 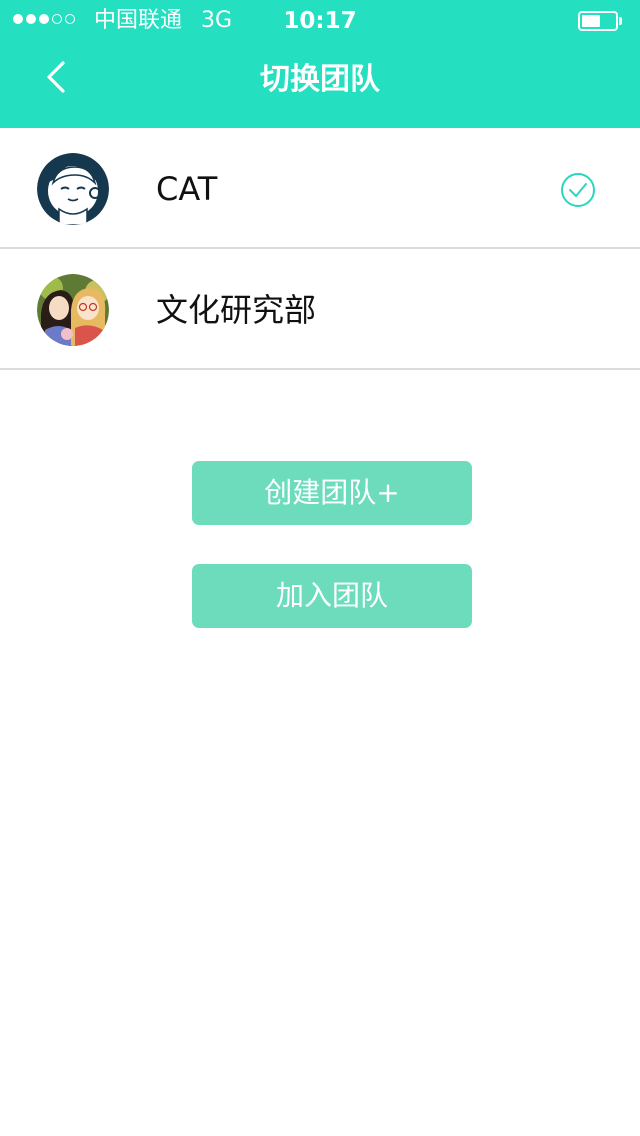 What do you see at coordinates (332, 493) in the screenshot?
I see `create-team-button: 创建团队+` at bounding box center [332, 493].